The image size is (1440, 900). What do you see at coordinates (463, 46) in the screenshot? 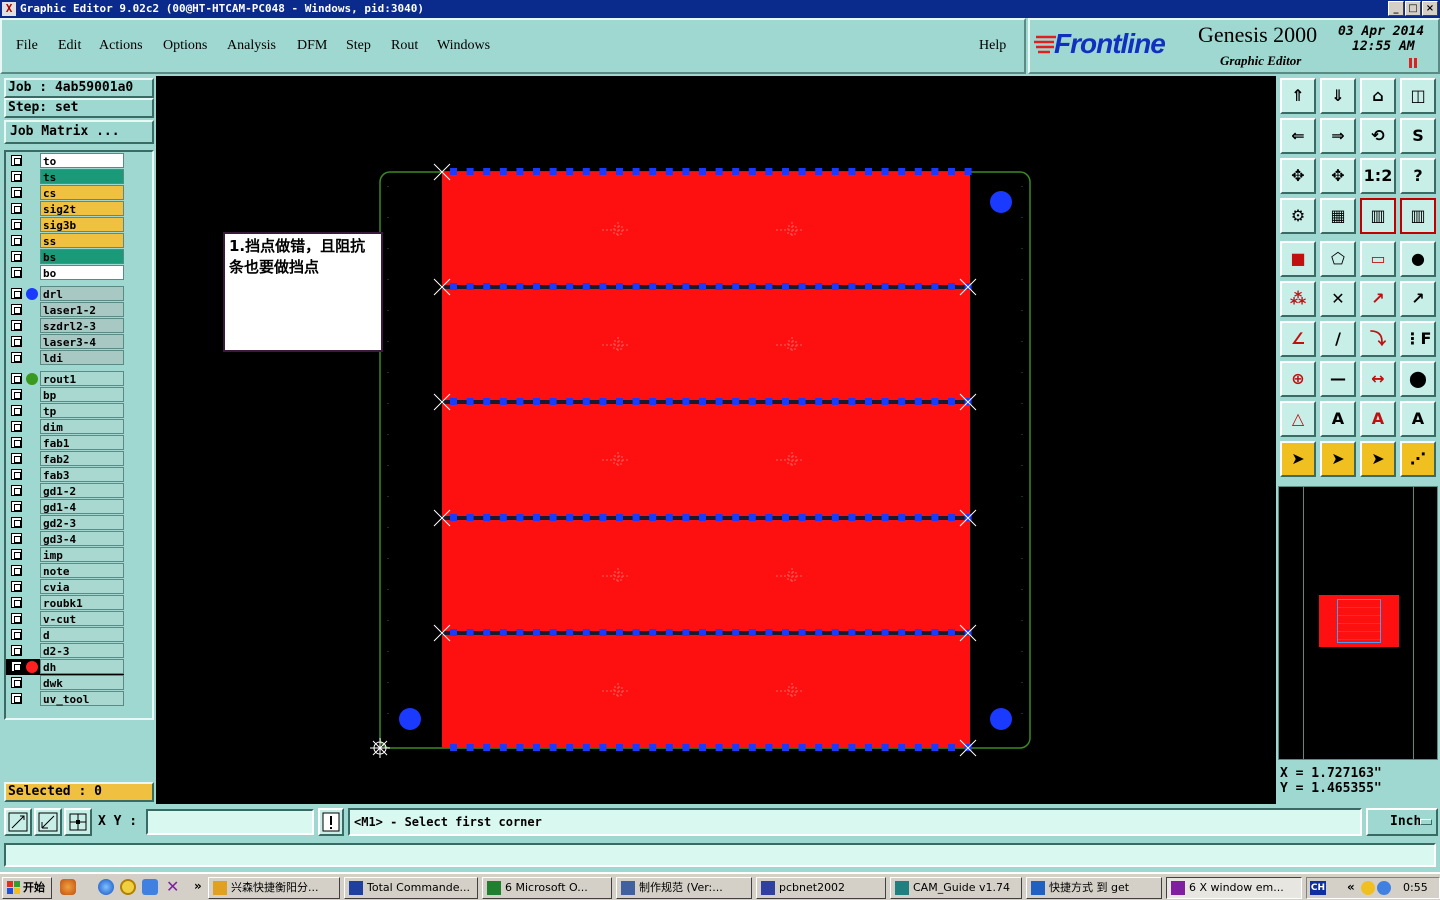
I see `menu-windows: Windows` at bounding box center [463, 46].